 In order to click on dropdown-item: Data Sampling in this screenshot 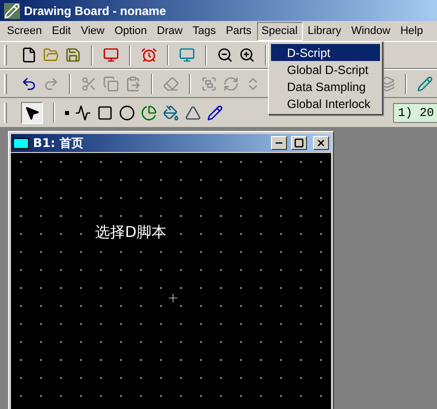, I will do `click(325, 86)`.